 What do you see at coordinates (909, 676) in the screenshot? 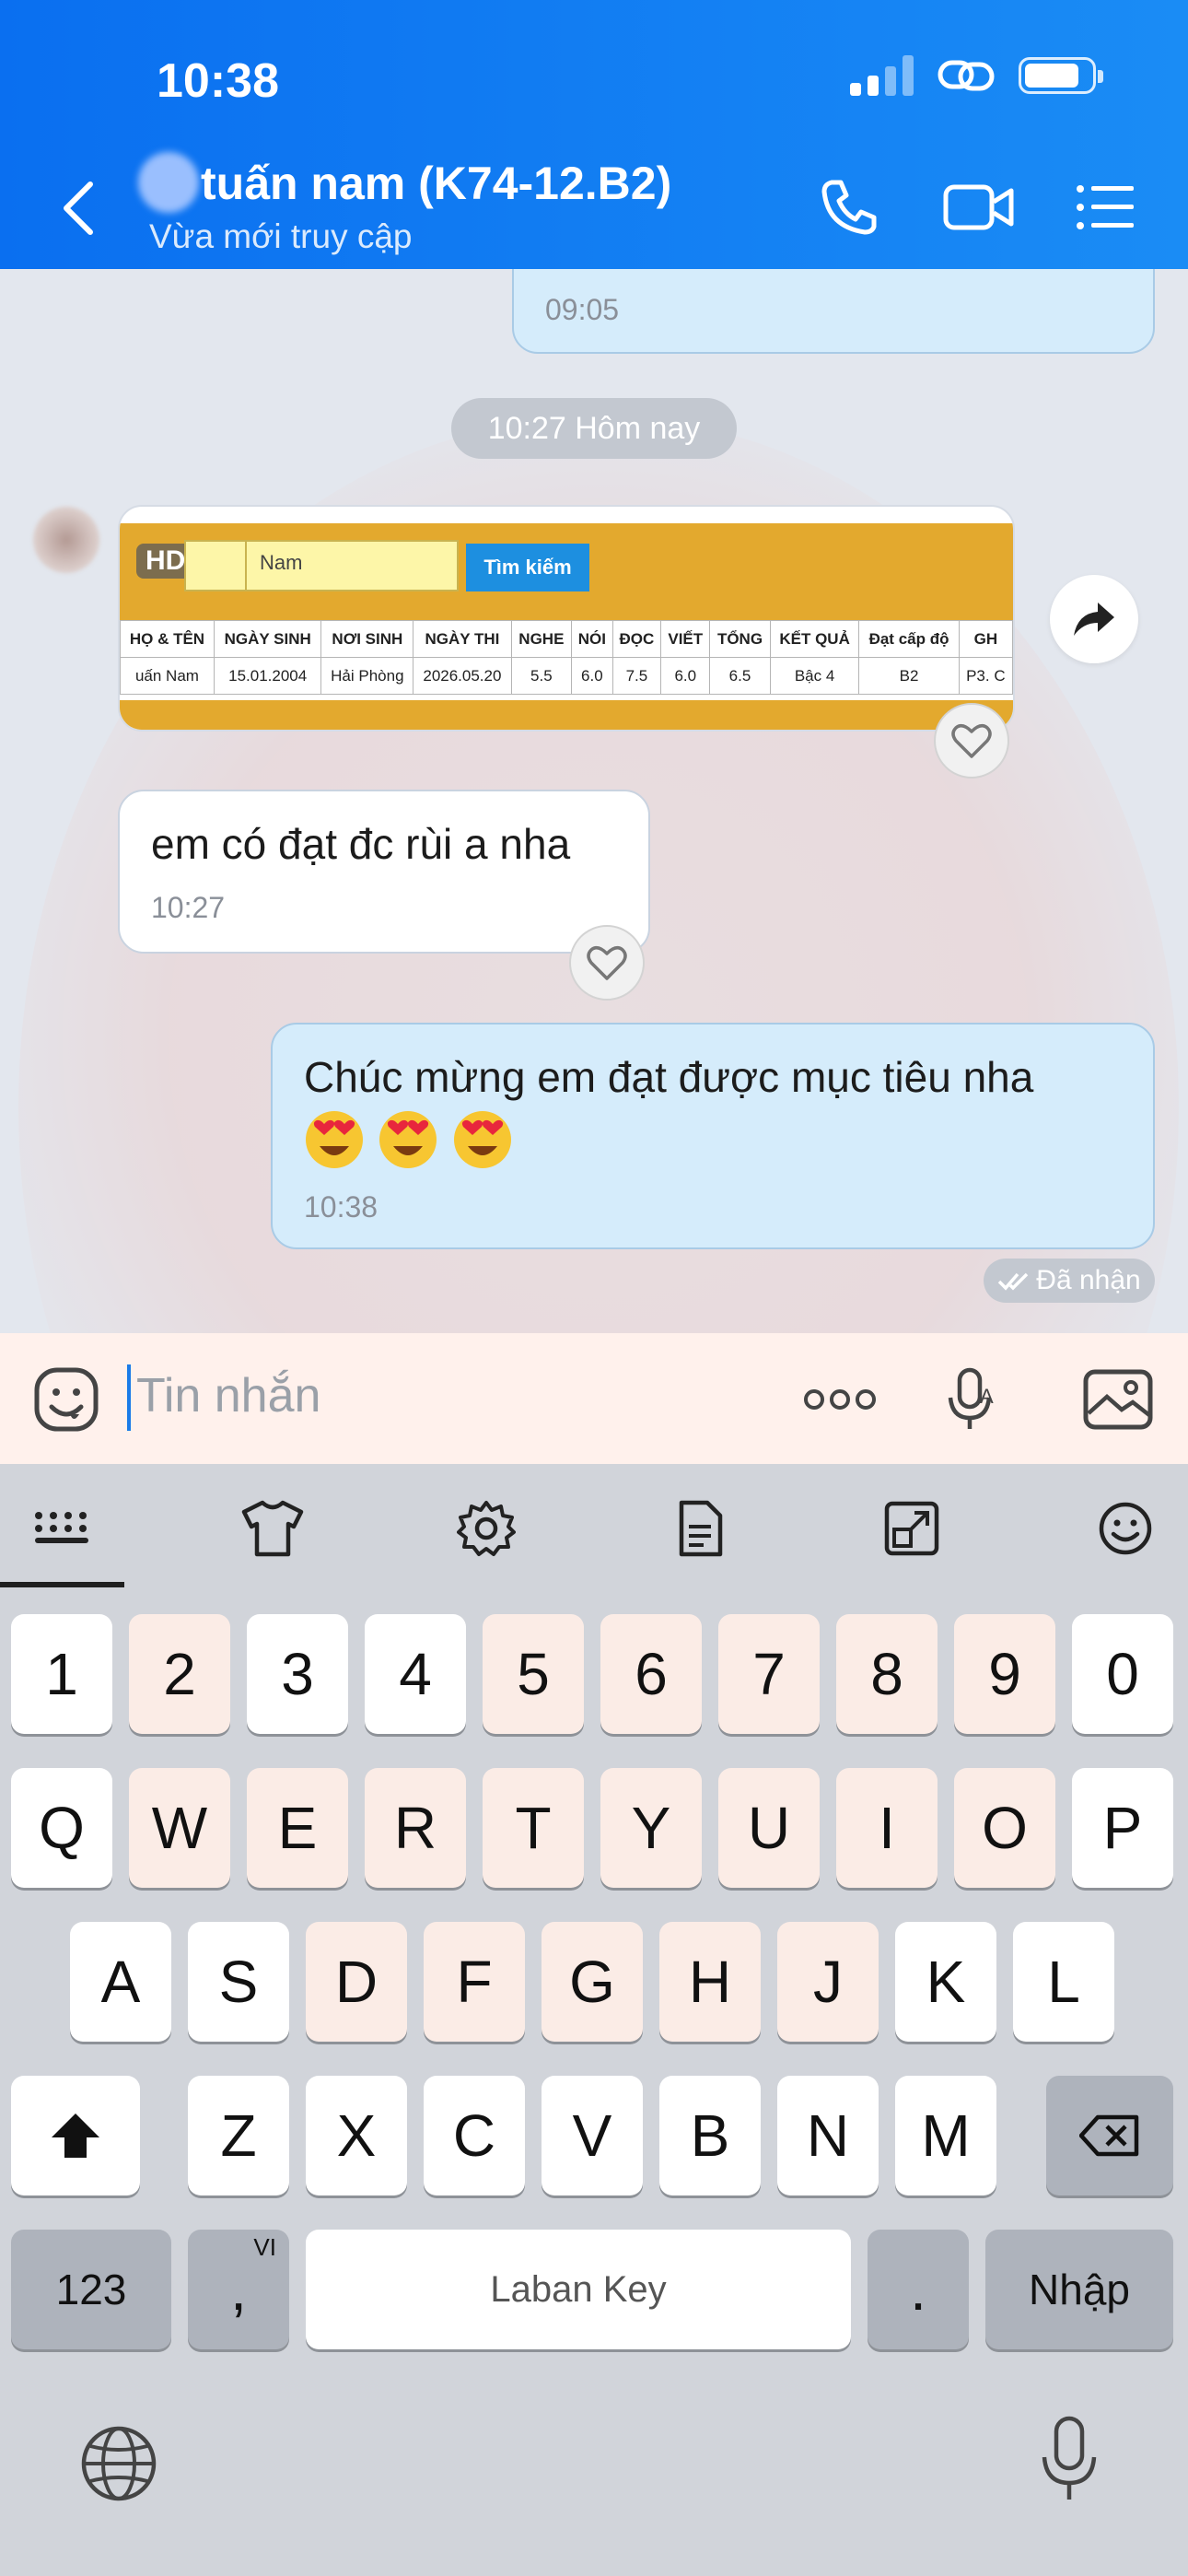
I see `table-cell: B2` at bounding box center [909, 676].